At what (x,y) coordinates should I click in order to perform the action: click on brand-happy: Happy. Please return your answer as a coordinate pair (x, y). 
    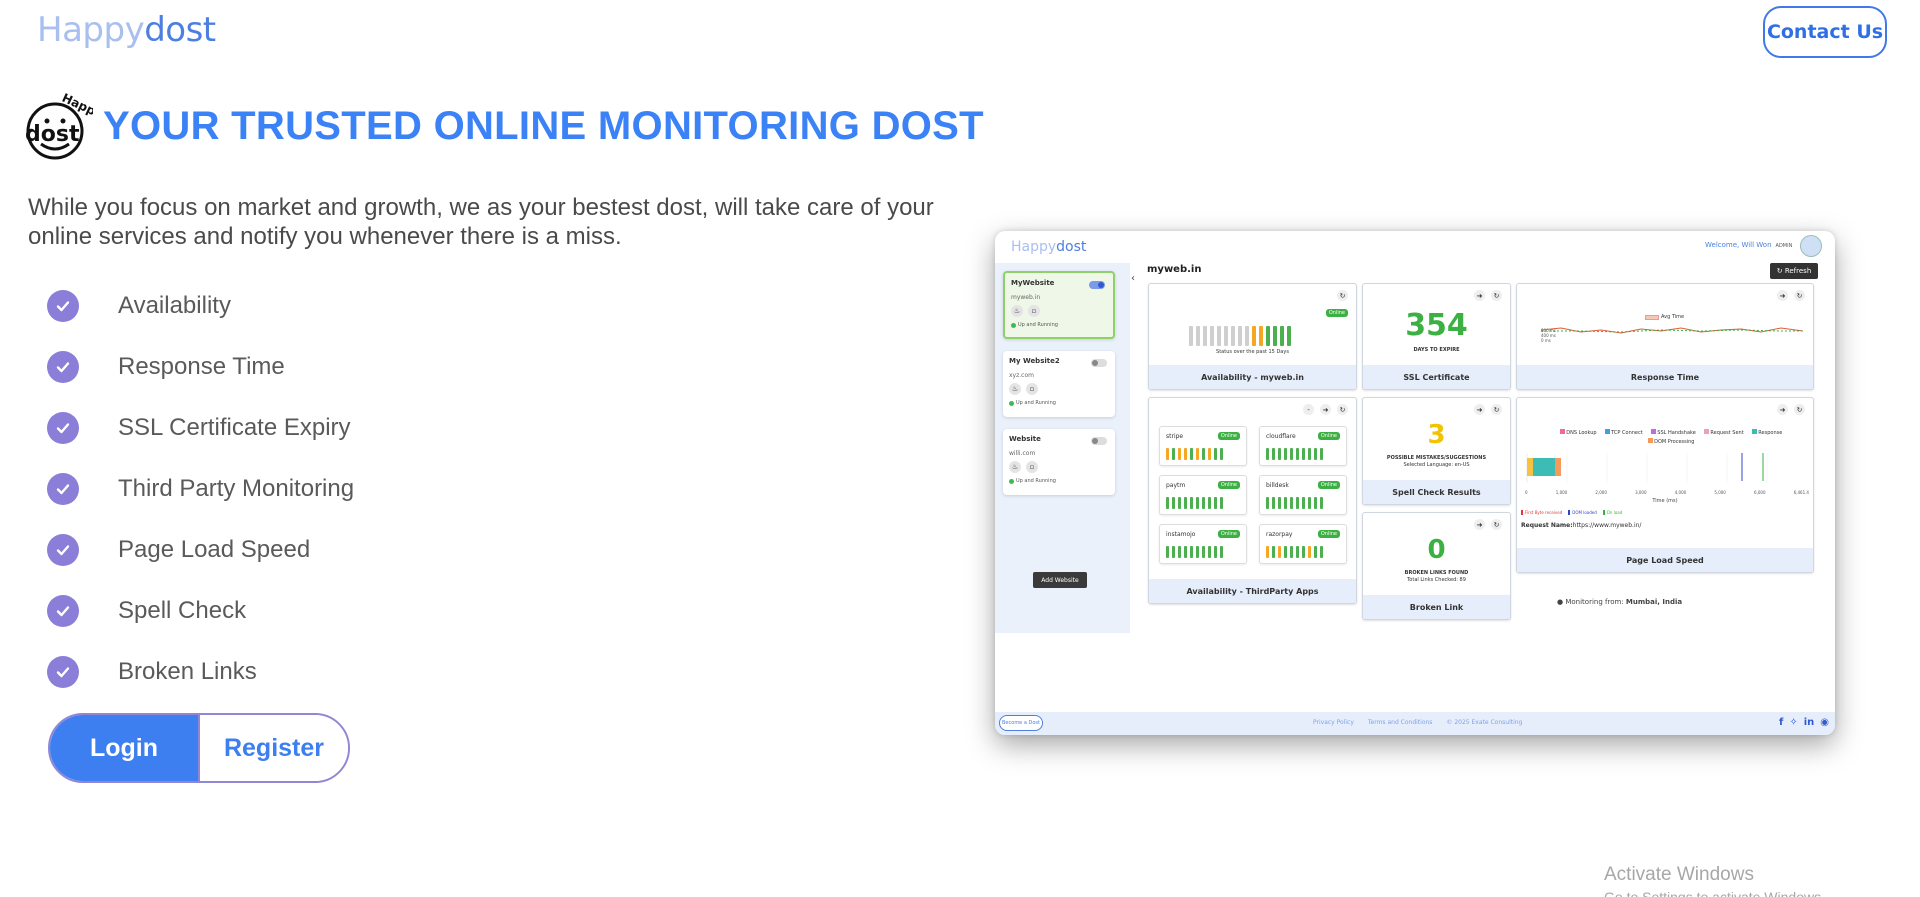
    Looking at the image, I should click on (91, 30).